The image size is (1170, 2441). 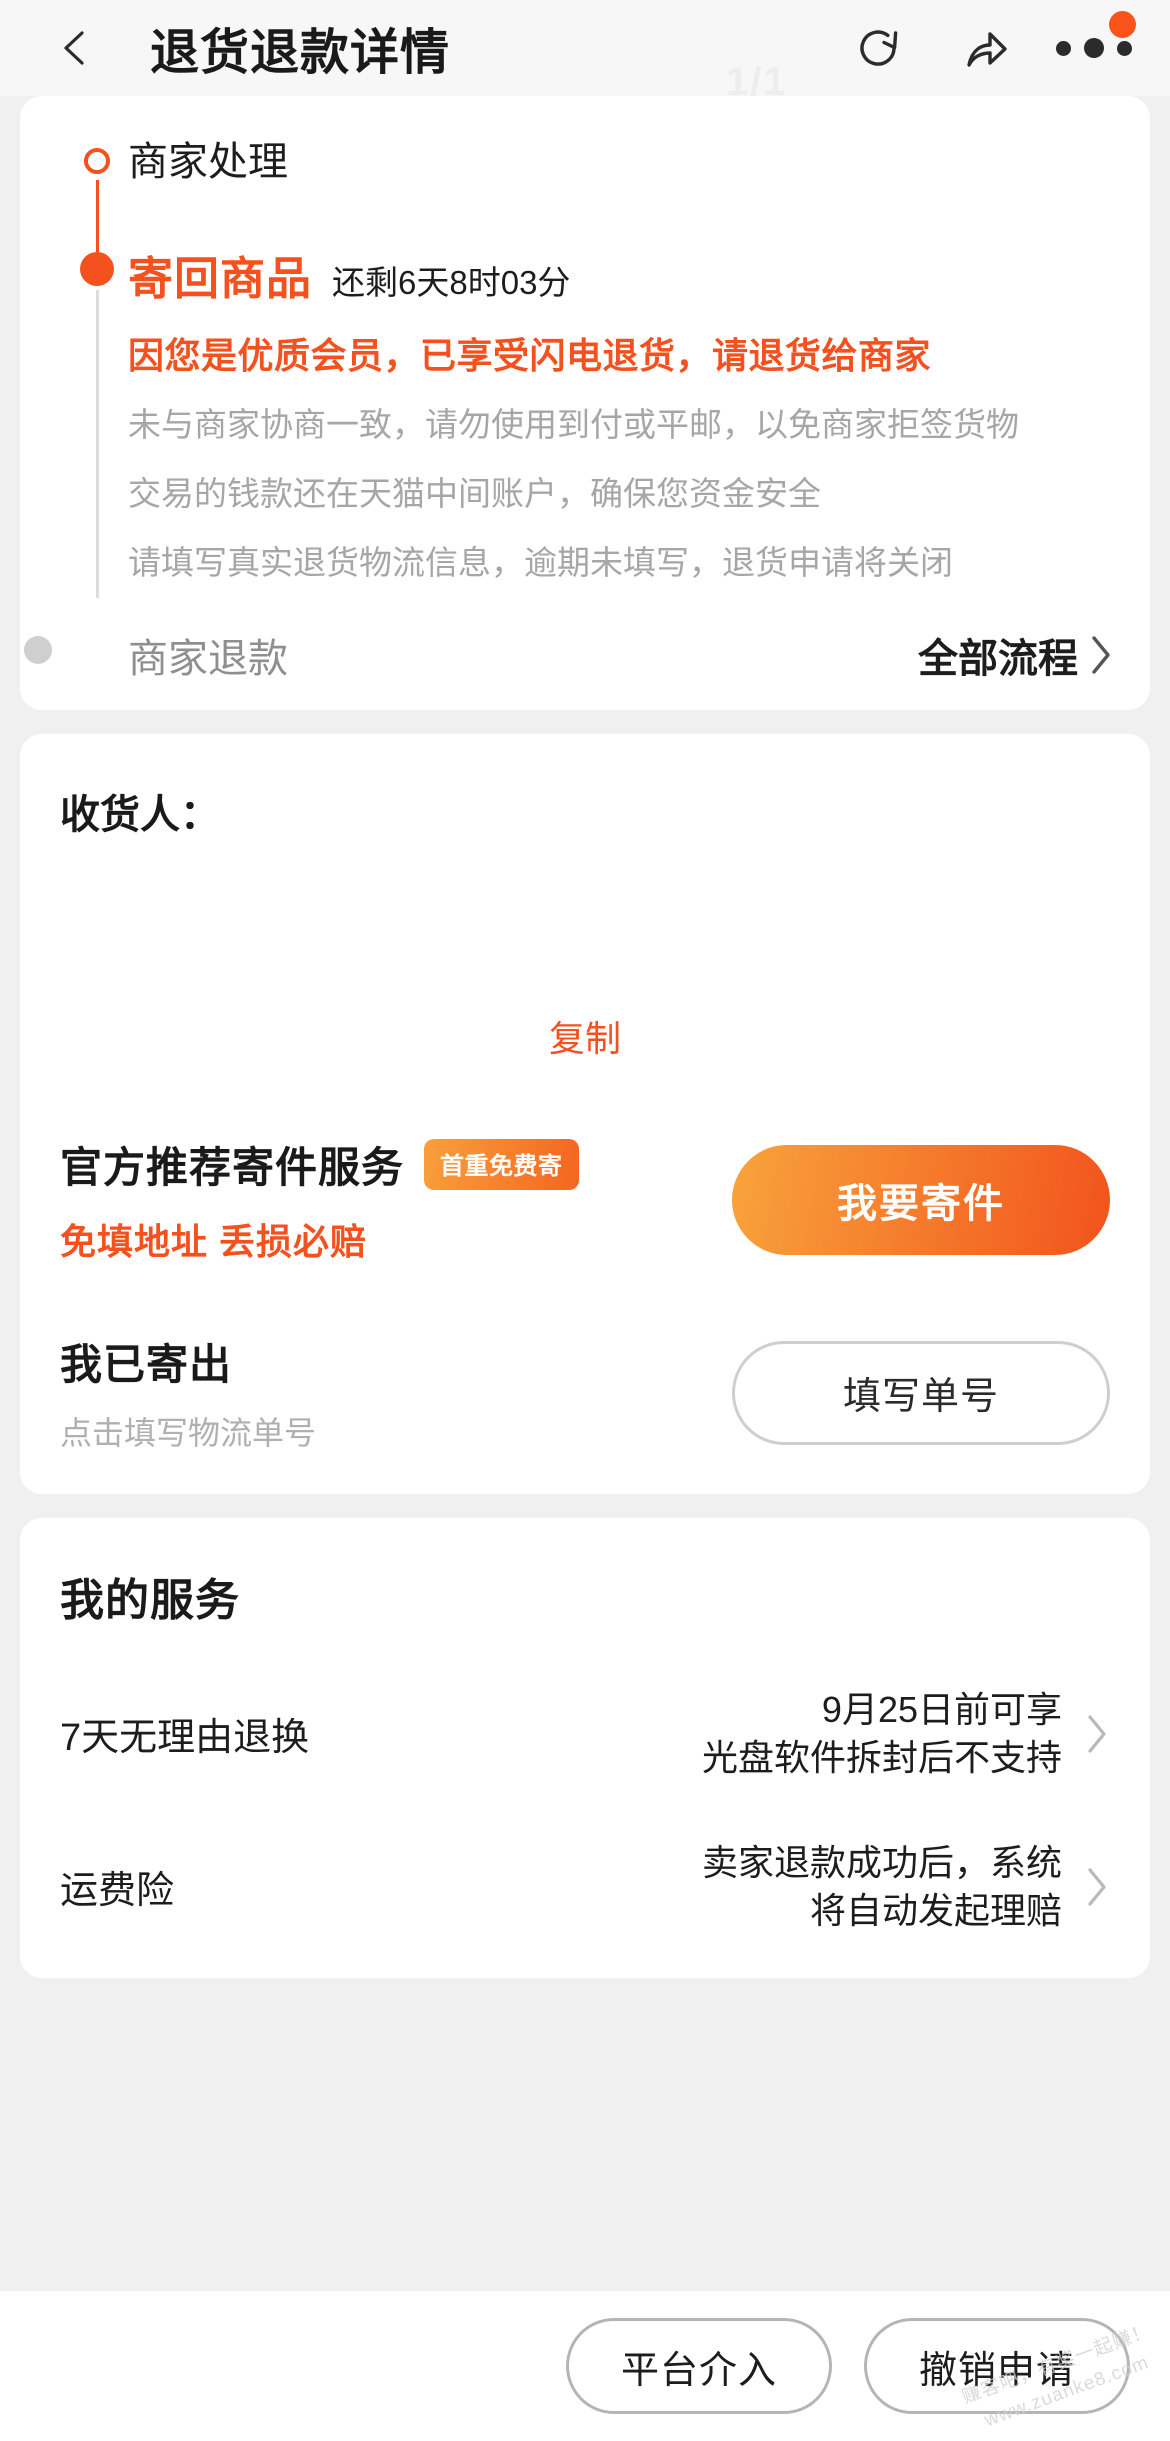 I want to click on copy-address-button: 复制, so click(x=585, y=1036).